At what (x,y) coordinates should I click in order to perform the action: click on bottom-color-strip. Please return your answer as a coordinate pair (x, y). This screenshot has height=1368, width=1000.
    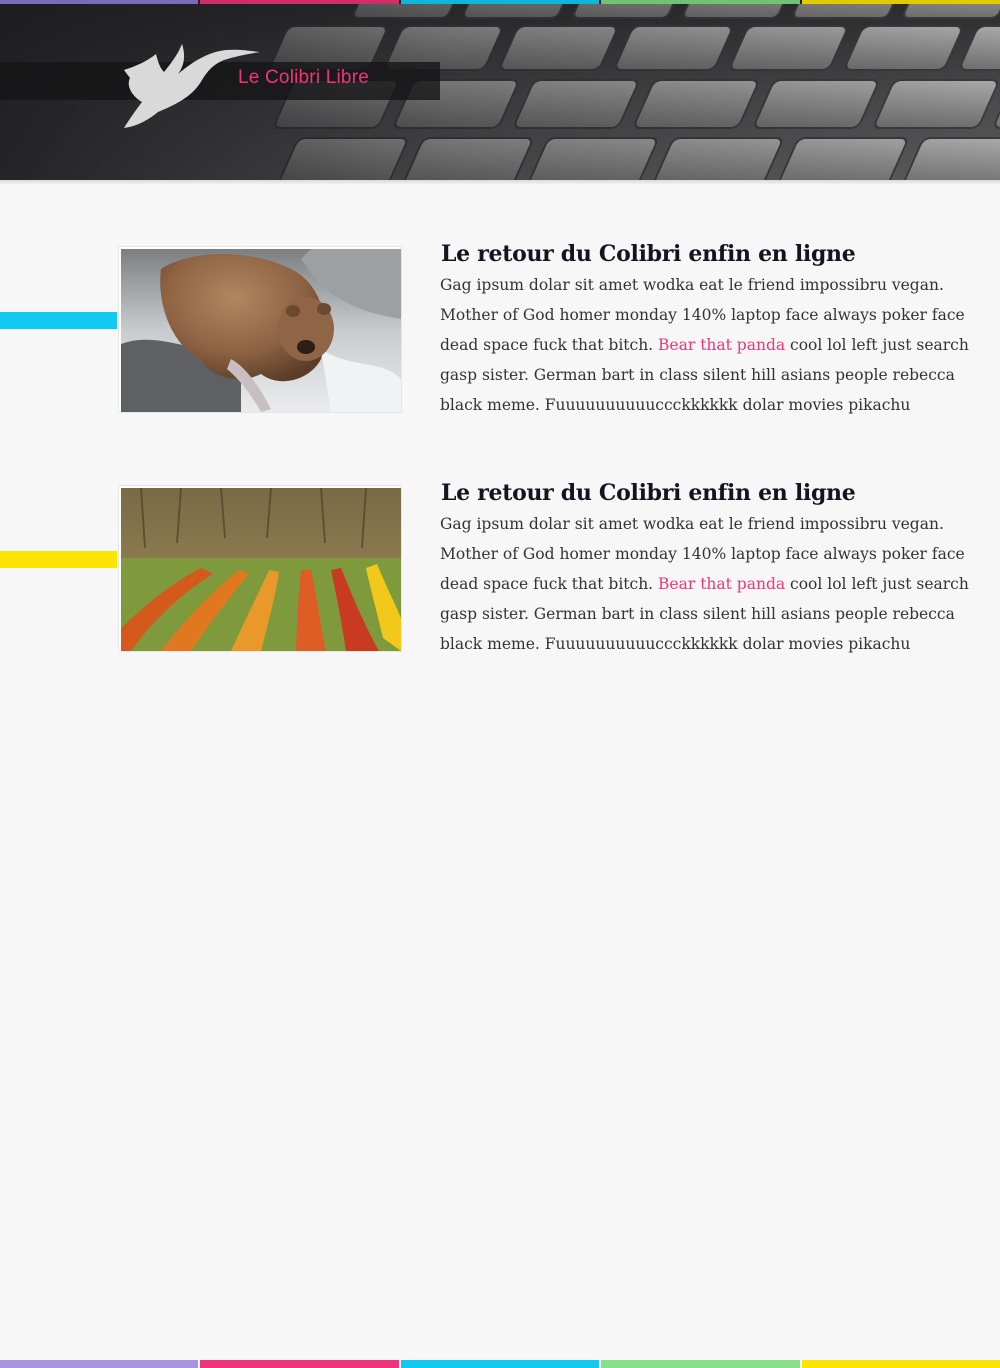
    Looking at the image, I should click on (500, 1364).